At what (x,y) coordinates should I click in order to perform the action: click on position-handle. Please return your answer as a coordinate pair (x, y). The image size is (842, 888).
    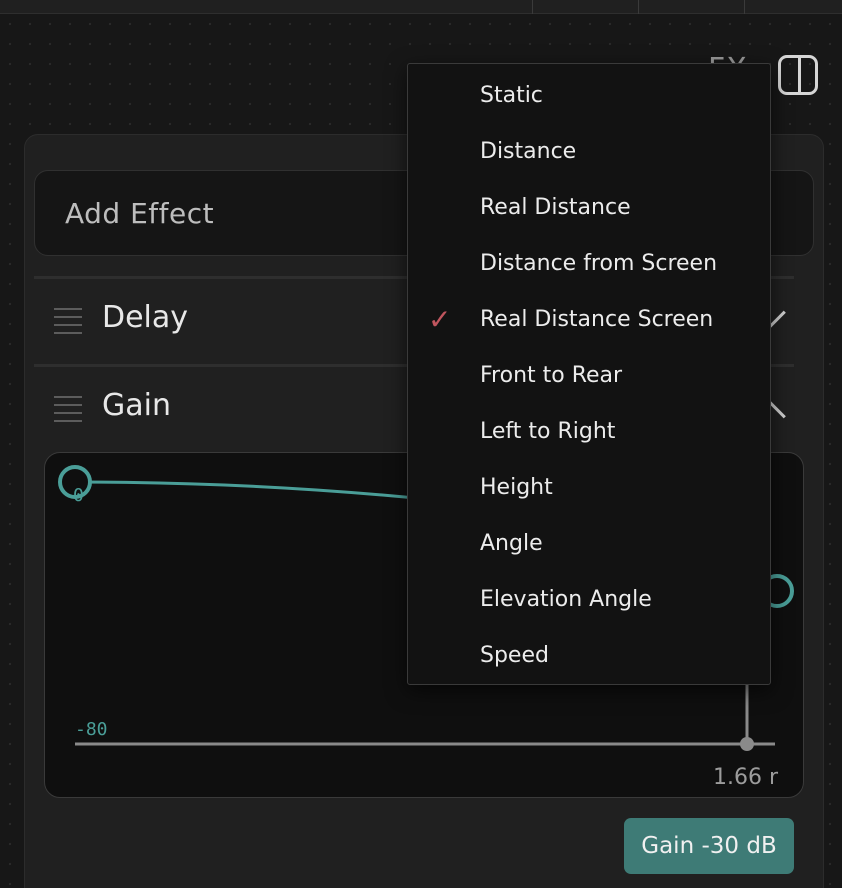
    Looking at the image, I should click on (747, 744).